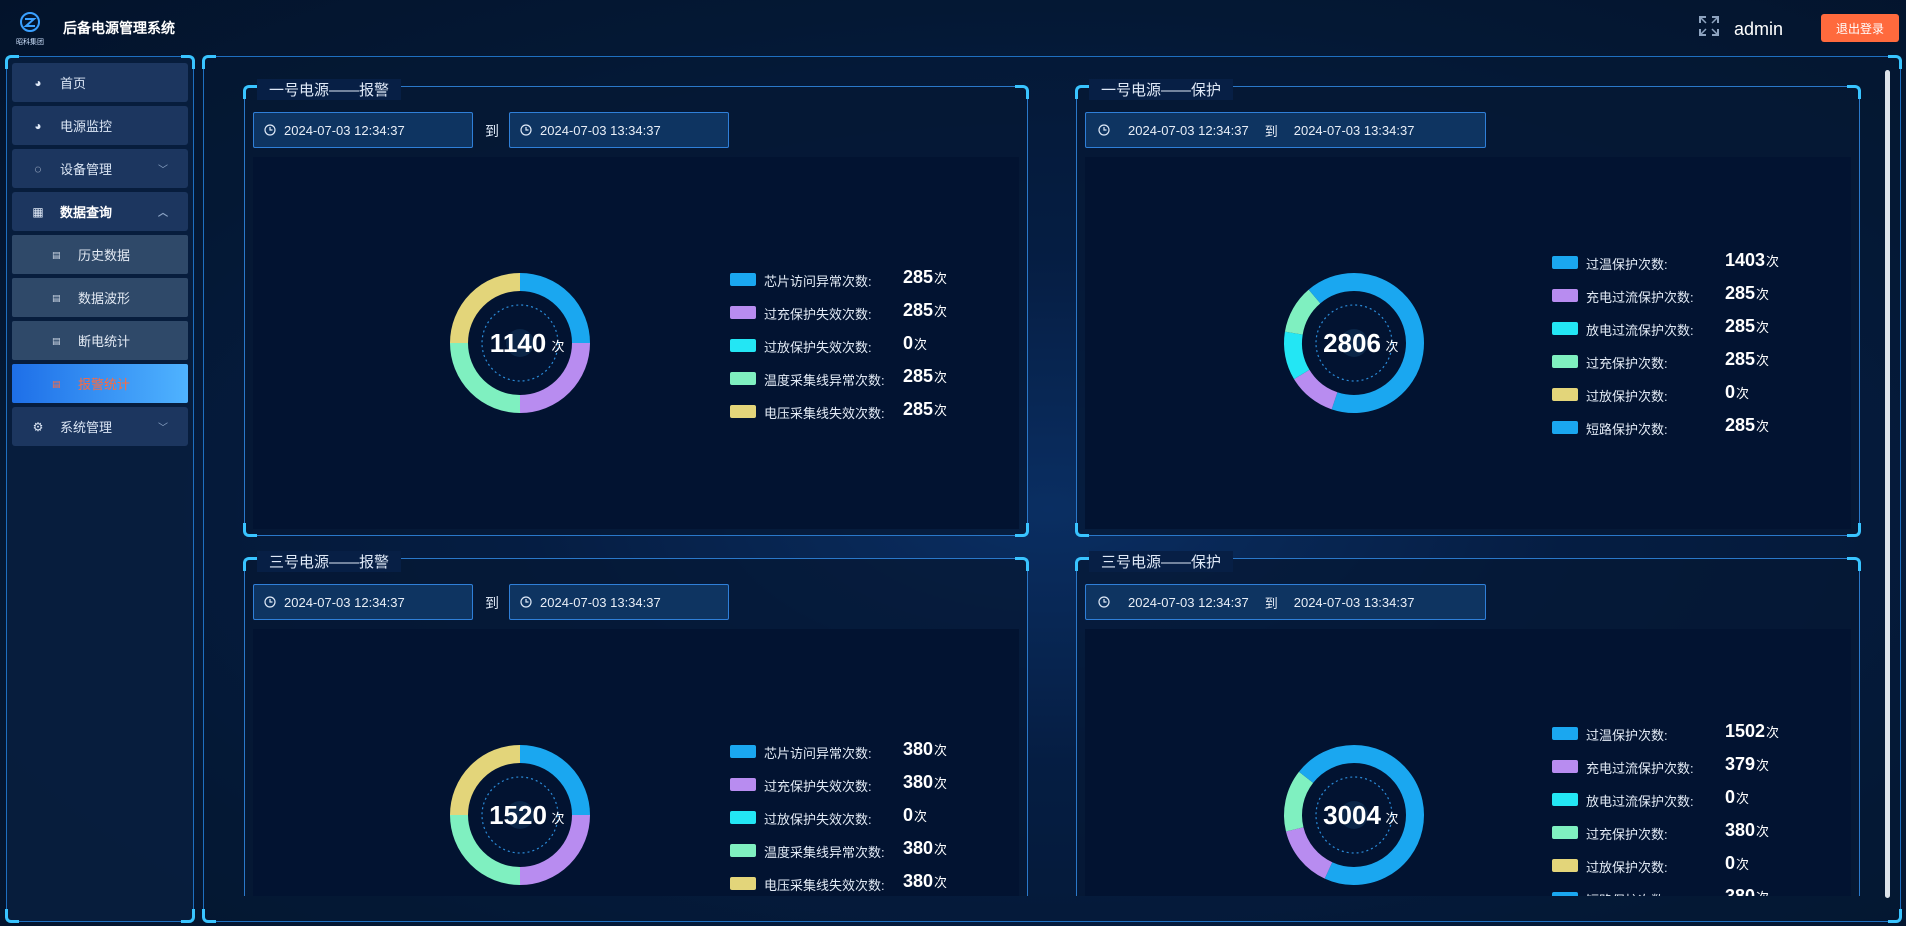  I want to click on legend-value-number: 1403, so click(1745, 260).